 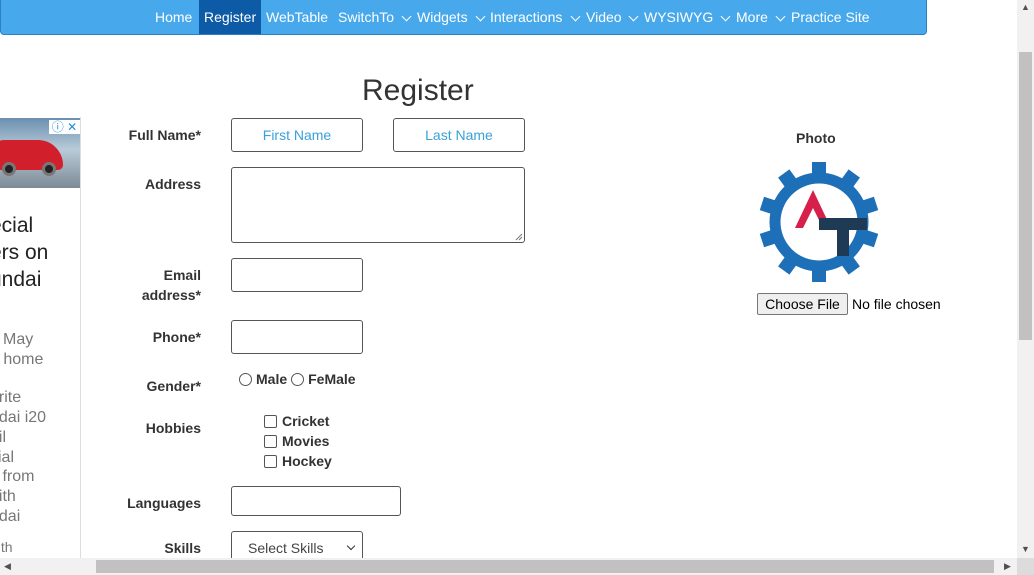 I want to click on hobby-hockey: Hockey, so click(x=298, y=461).